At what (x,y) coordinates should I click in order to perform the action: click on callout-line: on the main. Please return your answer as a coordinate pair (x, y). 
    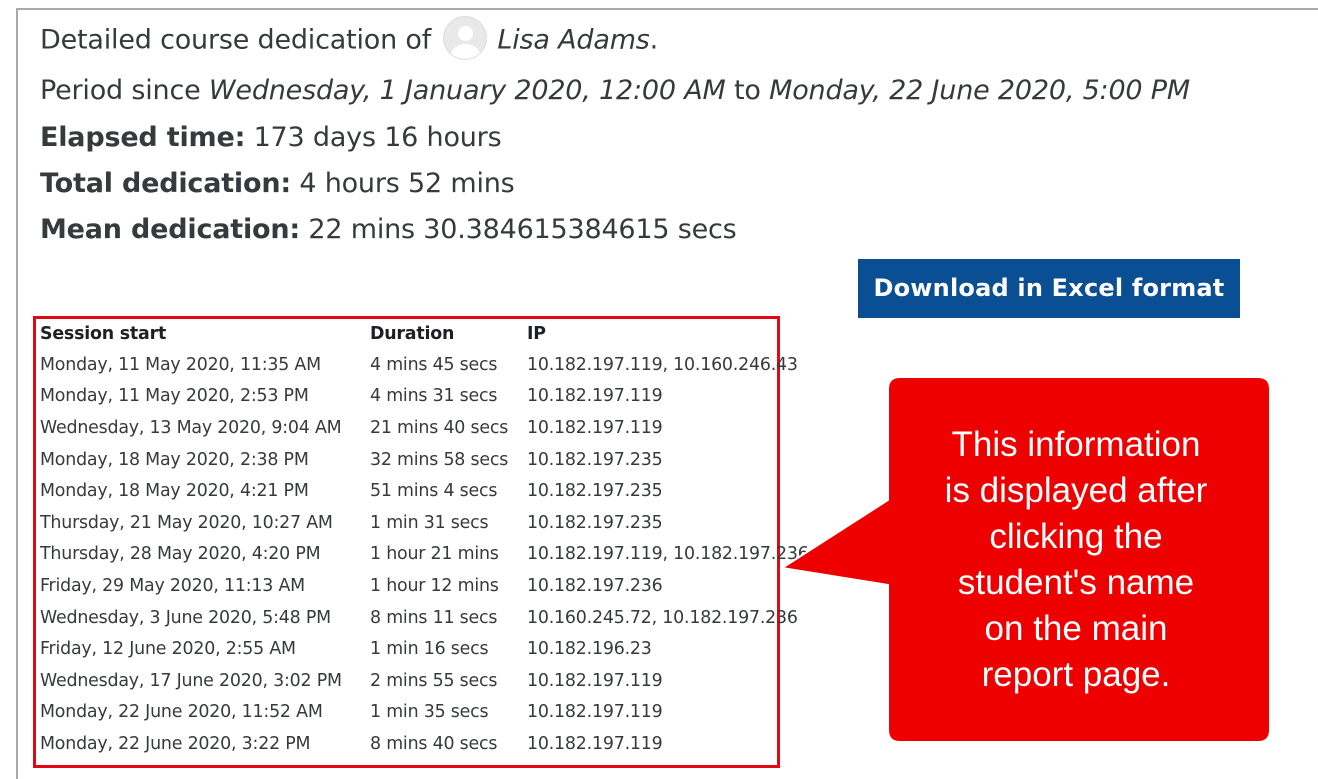
    Looking at the image, I should click on (1076, 628).